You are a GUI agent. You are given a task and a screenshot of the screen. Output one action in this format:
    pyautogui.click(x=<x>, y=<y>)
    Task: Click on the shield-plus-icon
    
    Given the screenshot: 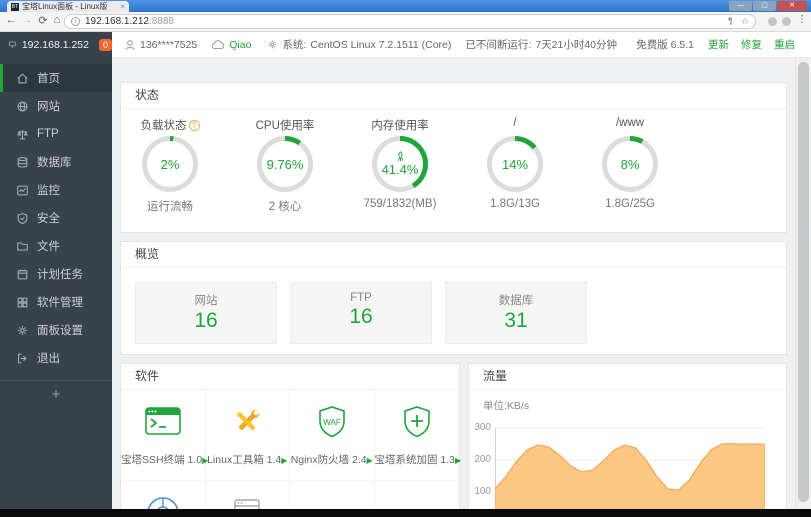 What is the action you would take?
    pyautogui.click(x=416, y=422)
    